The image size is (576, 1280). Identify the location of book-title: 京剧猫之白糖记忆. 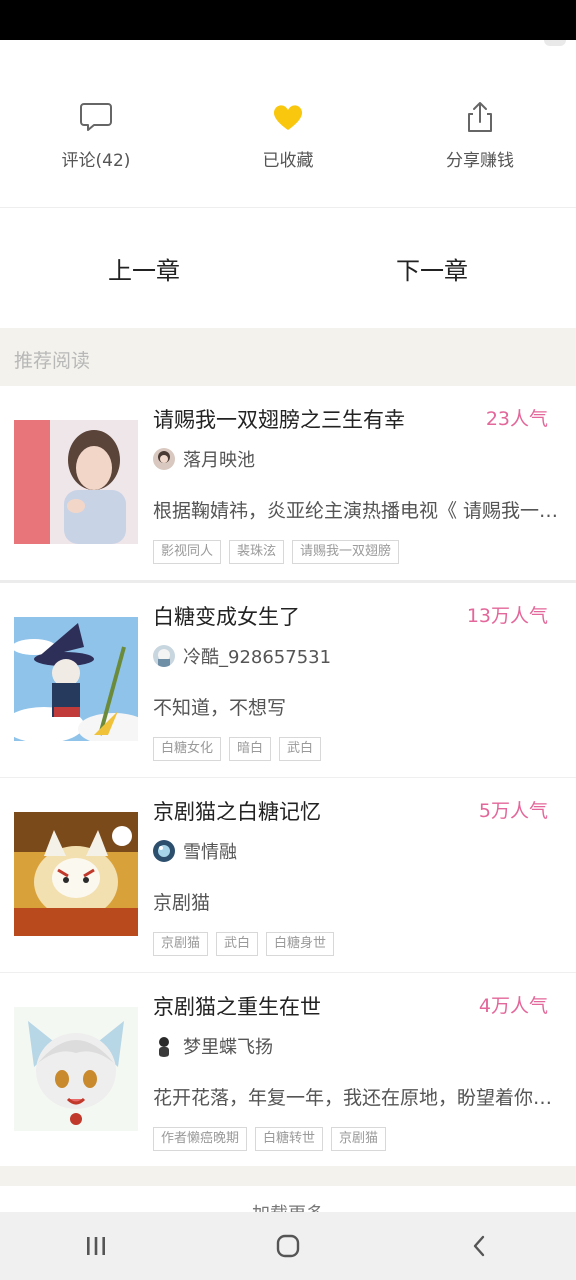
(237, 812).